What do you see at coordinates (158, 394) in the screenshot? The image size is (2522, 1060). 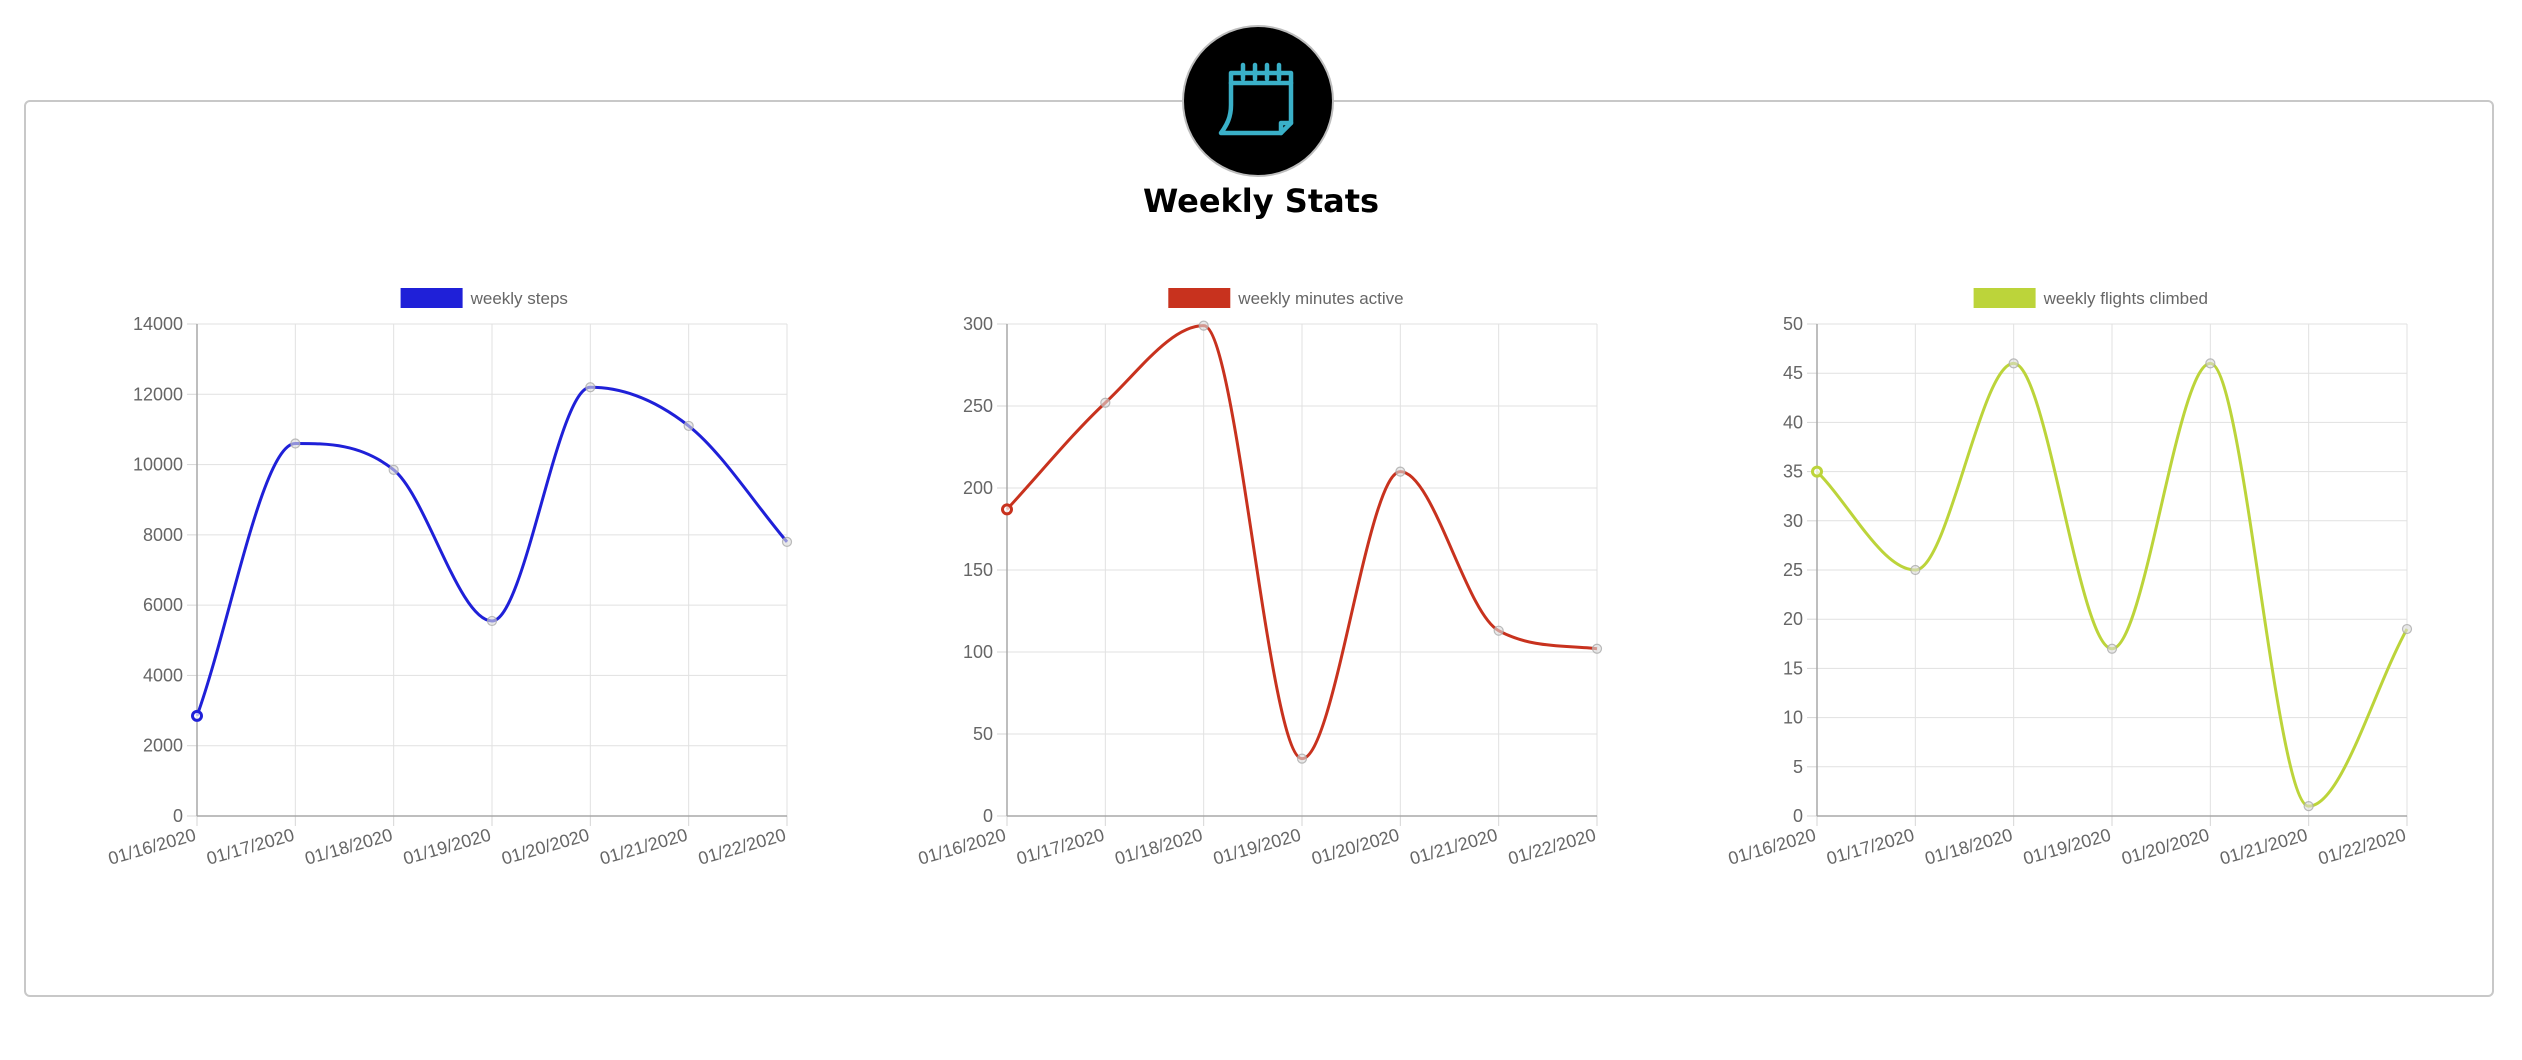 I see `y-tick-label: 12000` at bounding box center [158, 394].